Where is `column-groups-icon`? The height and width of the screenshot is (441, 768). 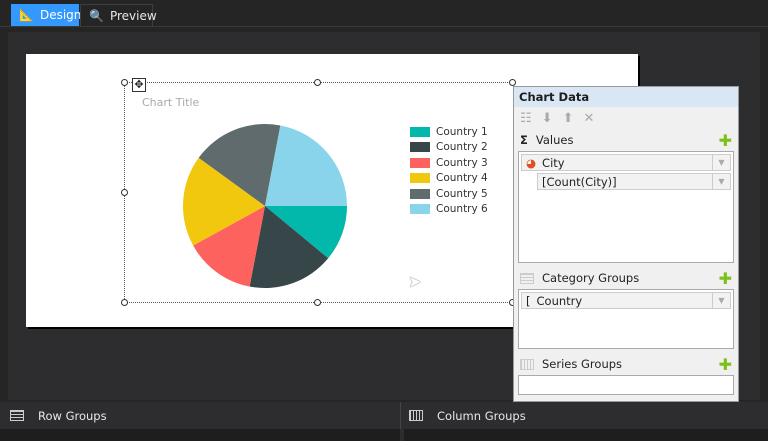 column-groups-icon is located at coordinates (416, 415).